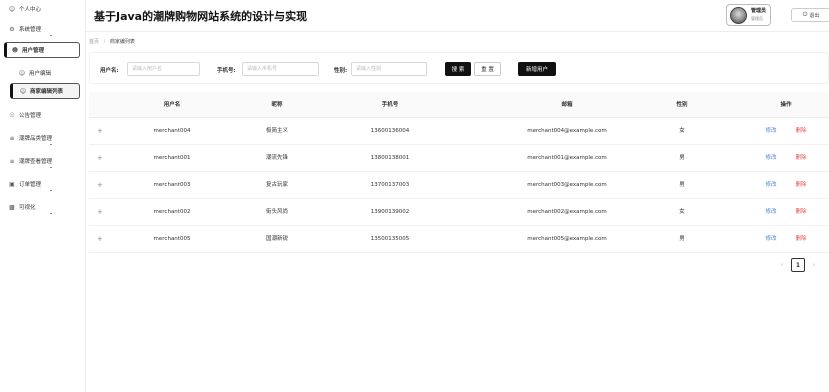  I want to click on sidebar-item-visualization: ▩ 可视化, so click(43, 207).